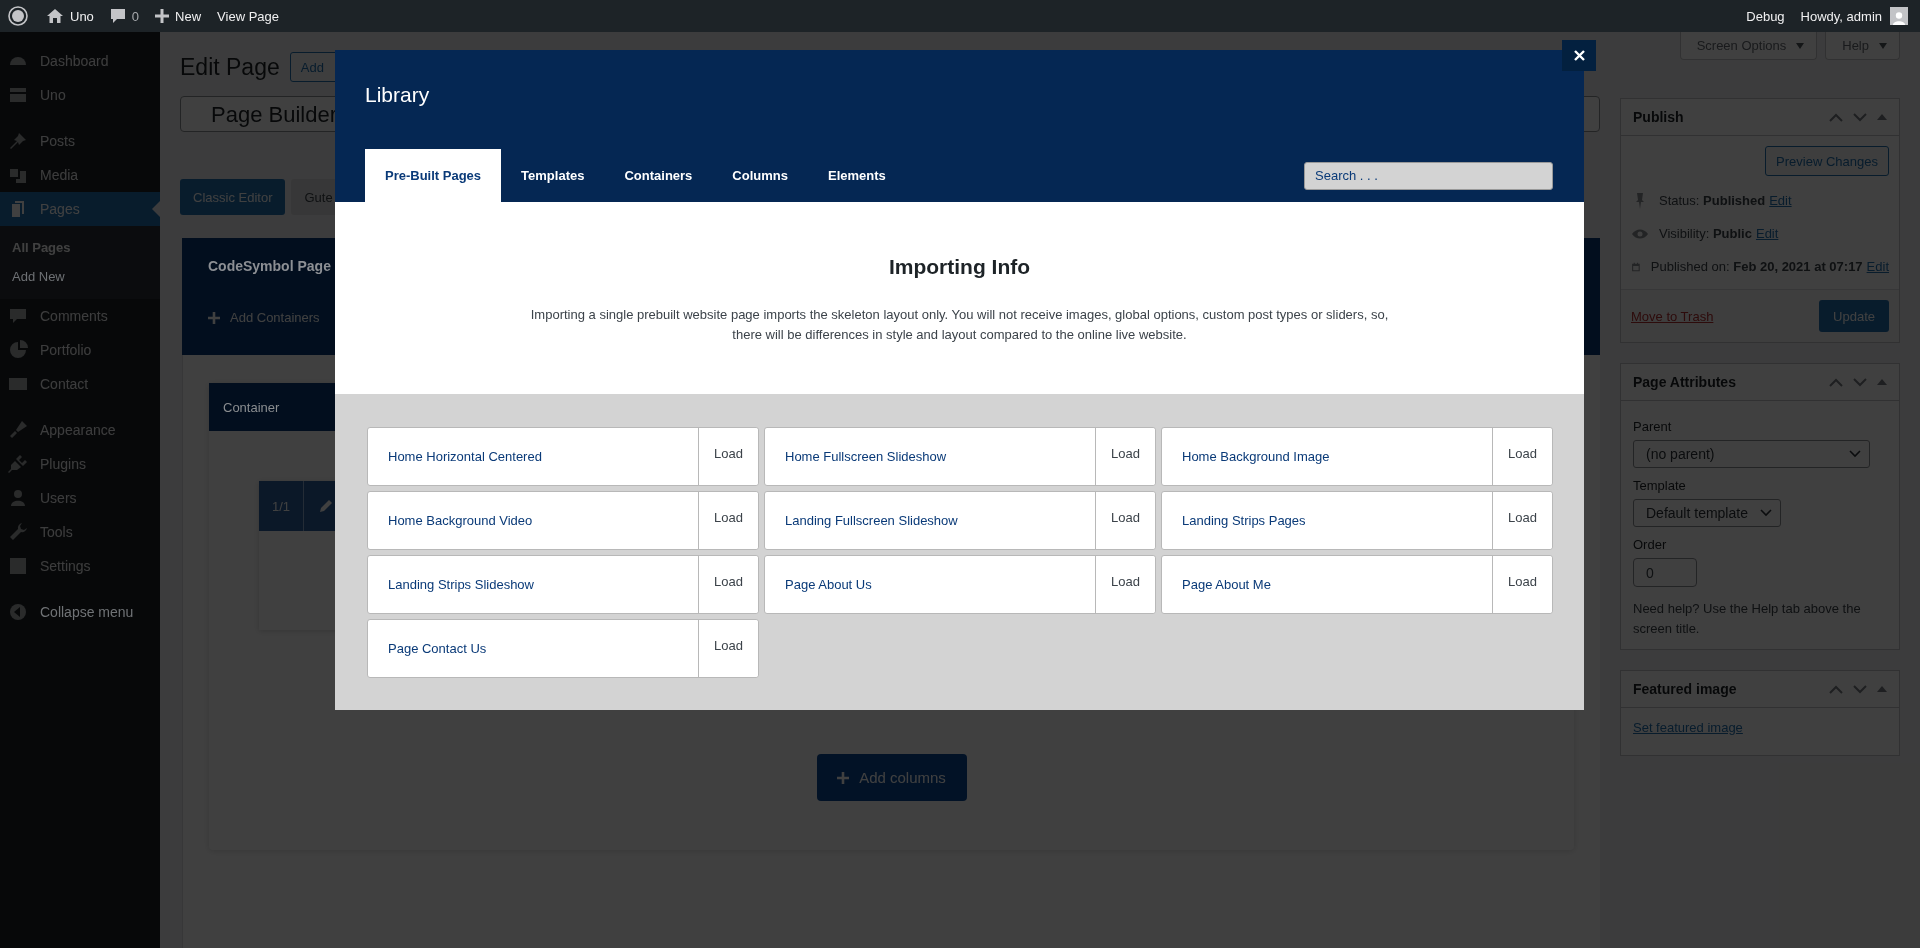  What do you see at coordinates (251, 407) in the screenshot?
I see `container-title: Container` at bounding box center [251, 407].